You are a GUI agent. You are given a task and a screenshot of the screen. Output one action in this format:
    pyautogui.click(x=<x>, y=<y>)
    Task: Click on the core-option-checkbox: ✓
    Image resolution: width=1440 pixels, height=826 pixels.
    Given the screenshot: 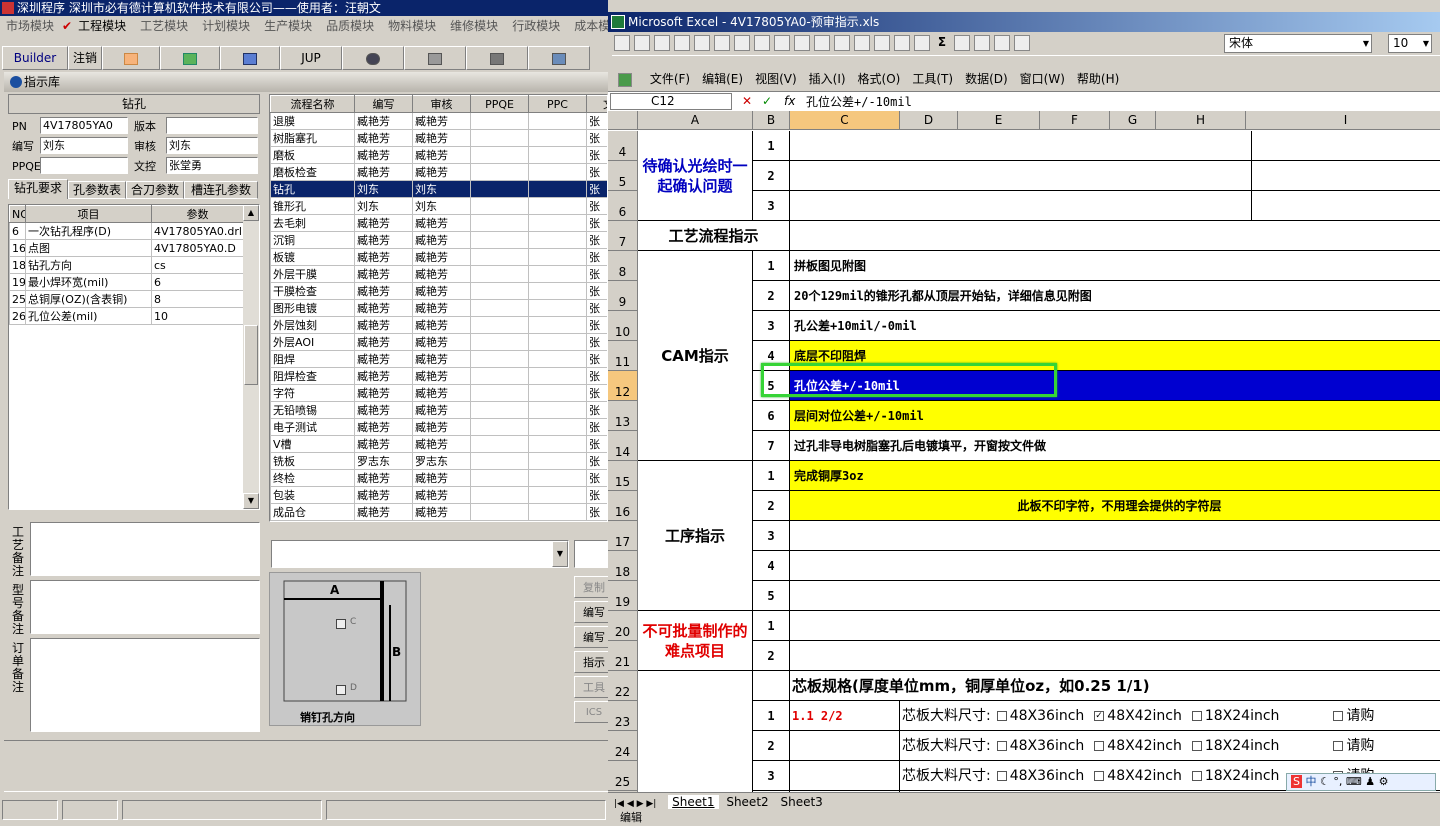 What is the action you would take?
    pyautogui.click(x=1099, y=716)
    